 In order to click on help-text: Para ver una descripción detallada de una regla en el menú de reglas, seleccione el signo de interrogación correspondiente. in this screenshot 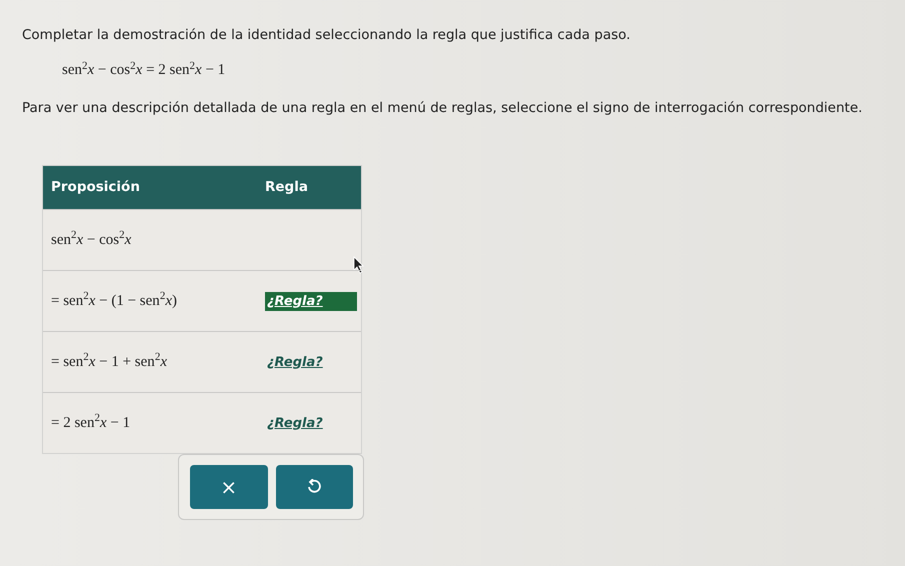, I will do `click(443, 108)`.